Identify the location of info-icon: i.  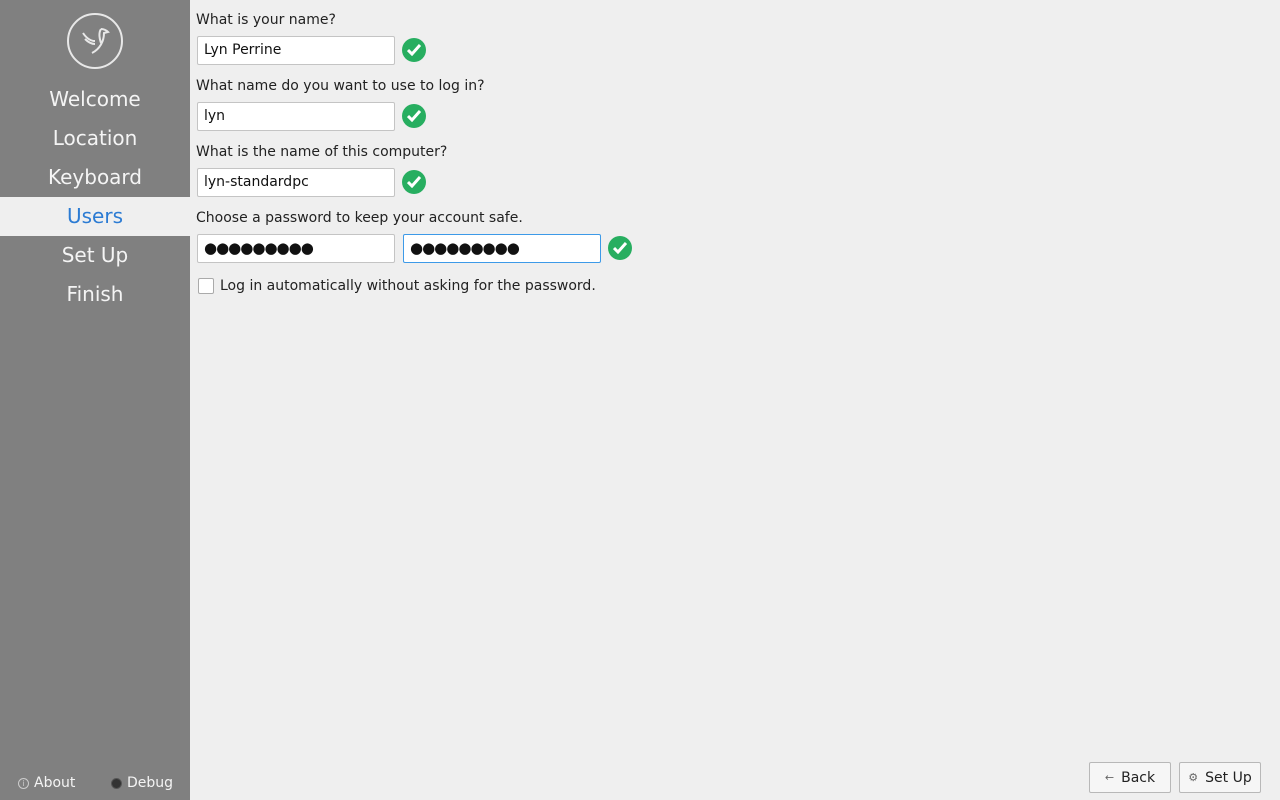
(23, 783).